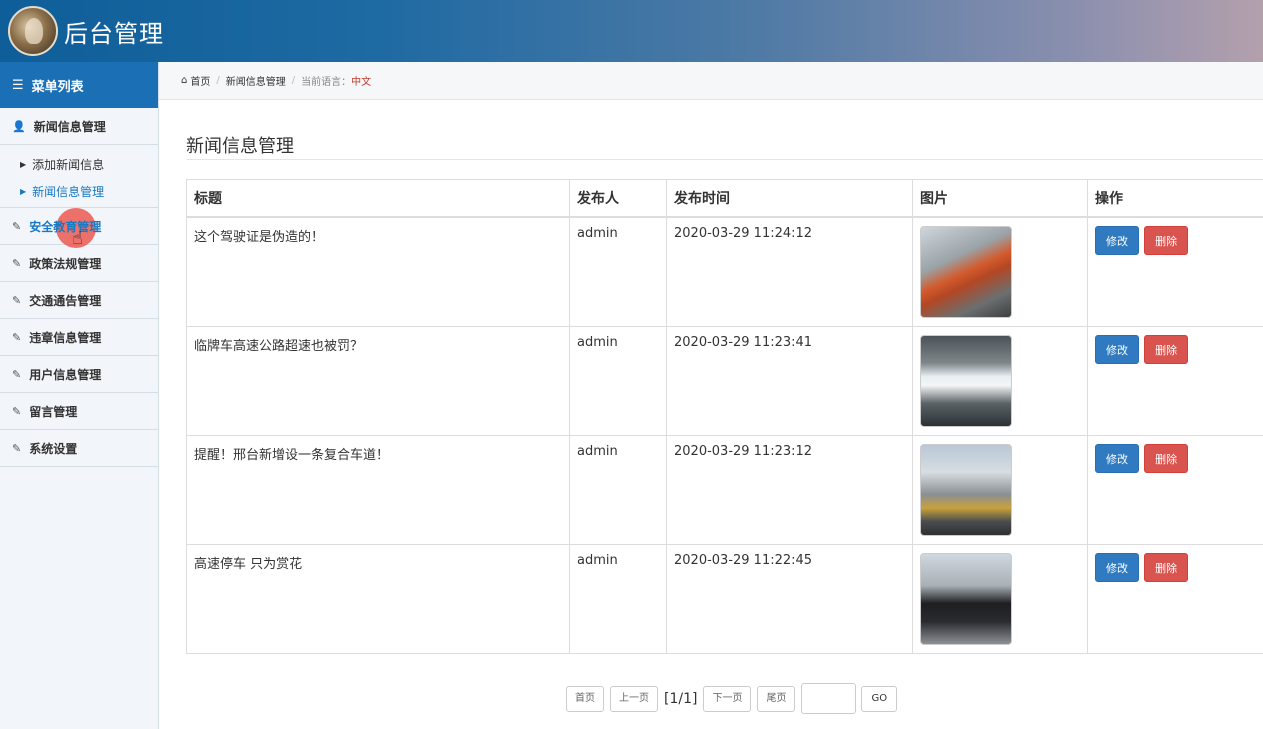 The image size is (1263, 729). Describe the element at coordinates (65, 226) in the screenshot. I see `sidebar-item-label: 安全教育管理` at that location.